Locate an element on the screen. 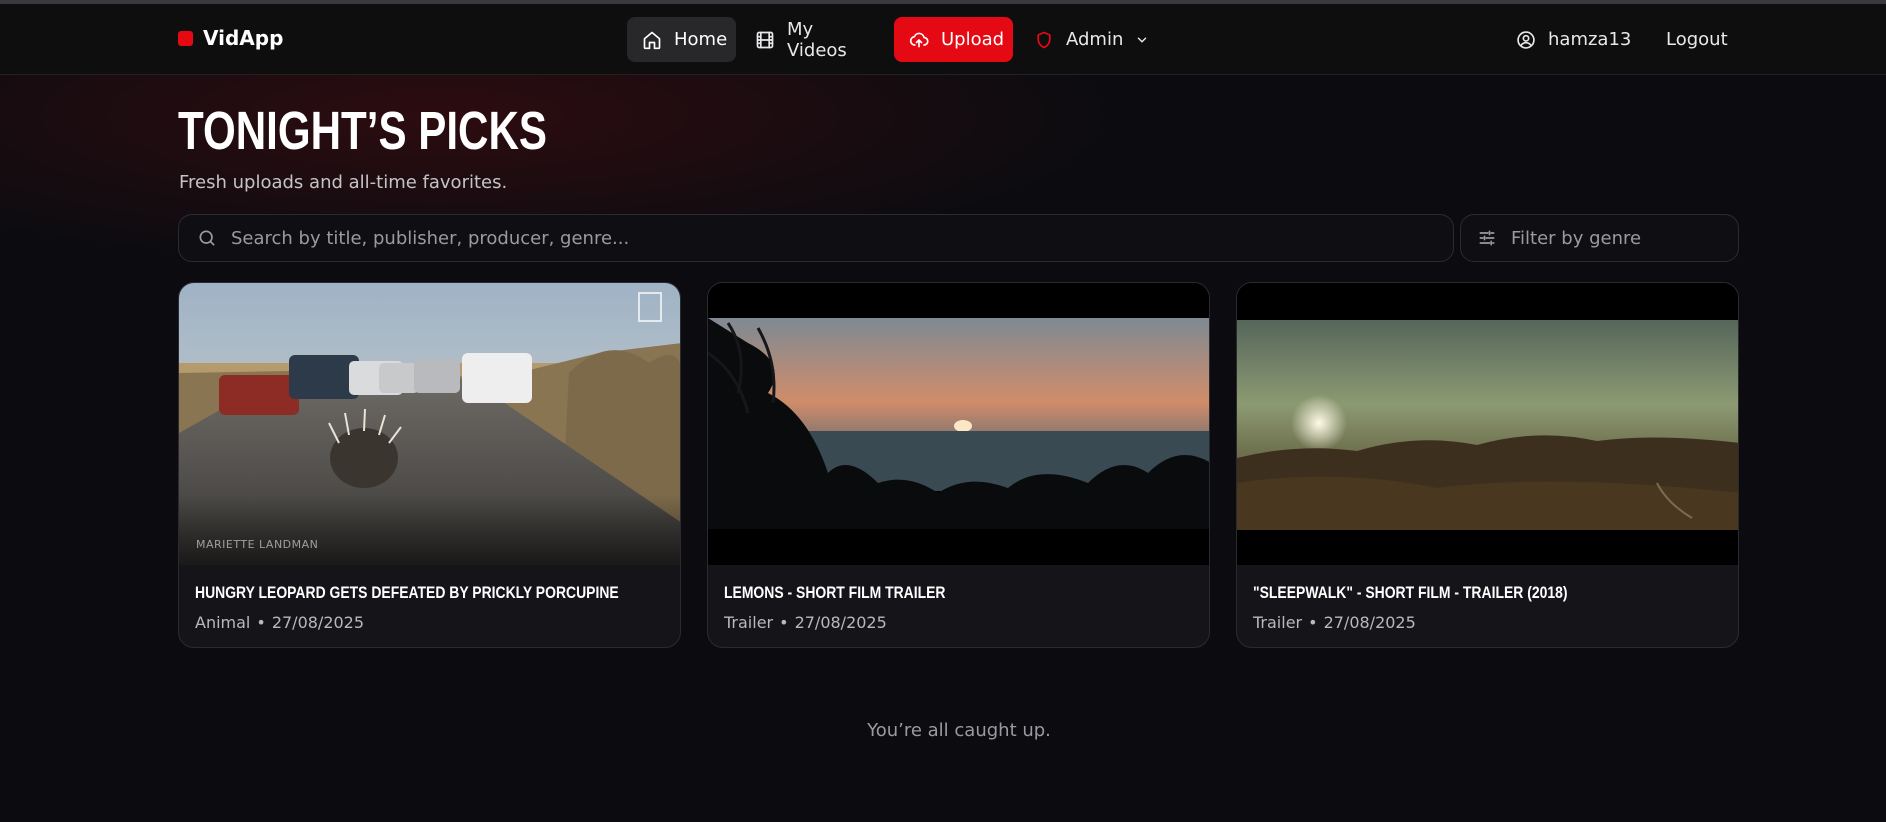  search-input is located at coordinates (794, 238).